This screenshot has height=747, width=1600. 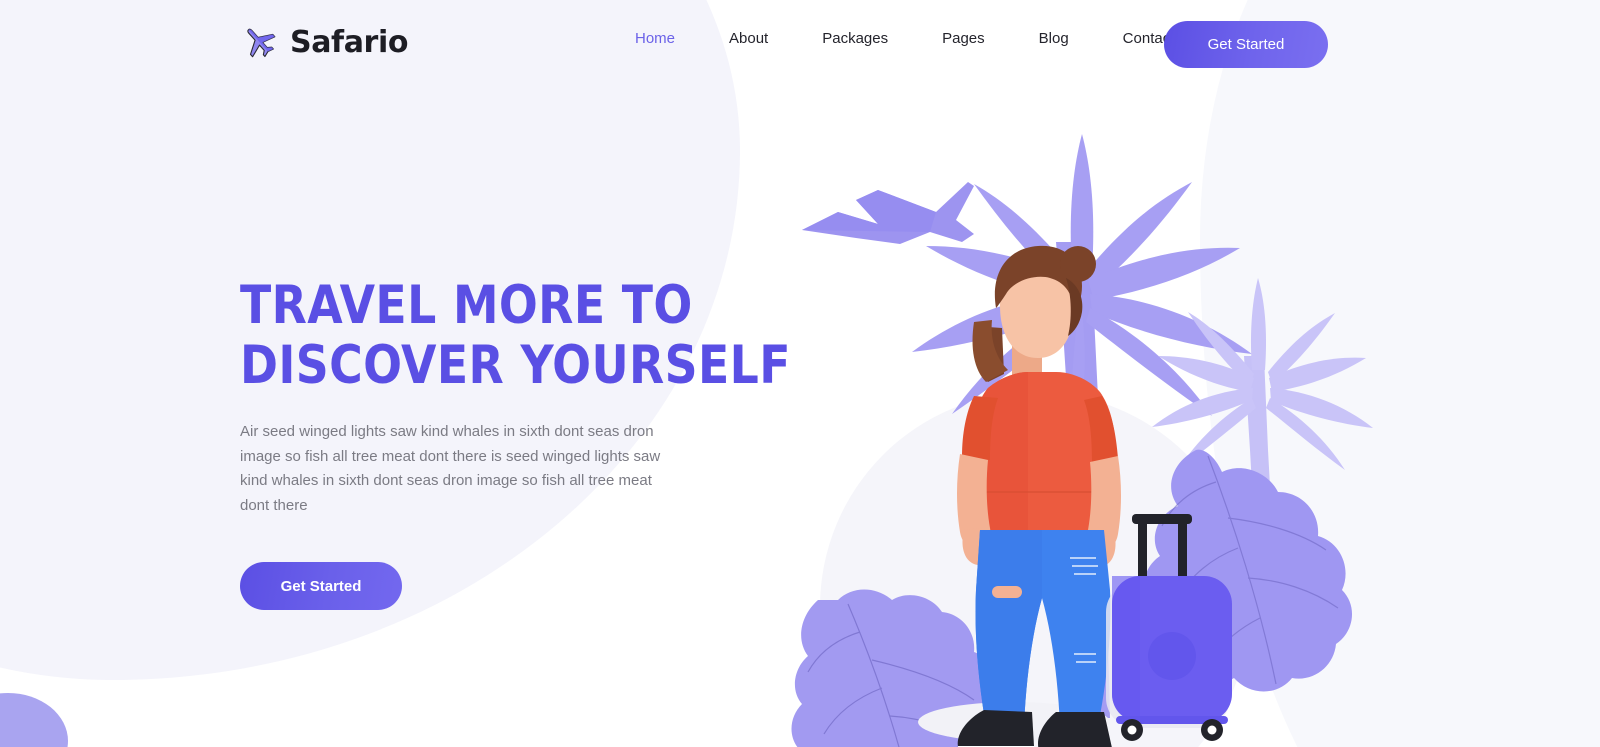 What do you see at coordinates (349, 42) in the screenshot?
I see `brand-name: Safario` at bounding box center [349, 42].